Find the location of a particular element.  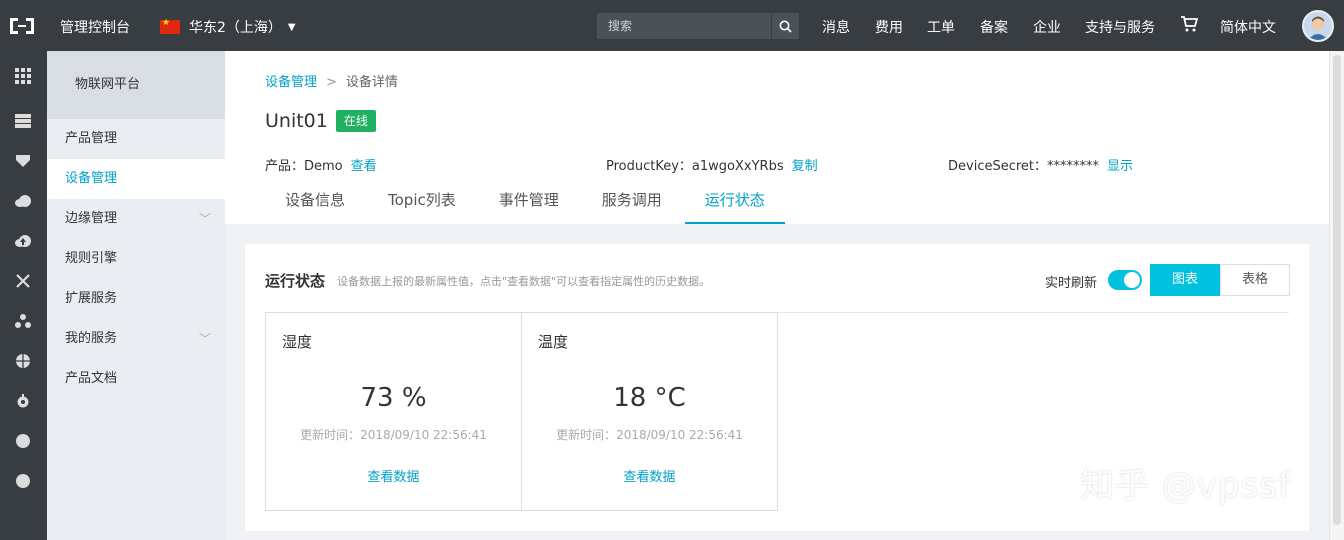

search-button is located at coordinates (785, 26).